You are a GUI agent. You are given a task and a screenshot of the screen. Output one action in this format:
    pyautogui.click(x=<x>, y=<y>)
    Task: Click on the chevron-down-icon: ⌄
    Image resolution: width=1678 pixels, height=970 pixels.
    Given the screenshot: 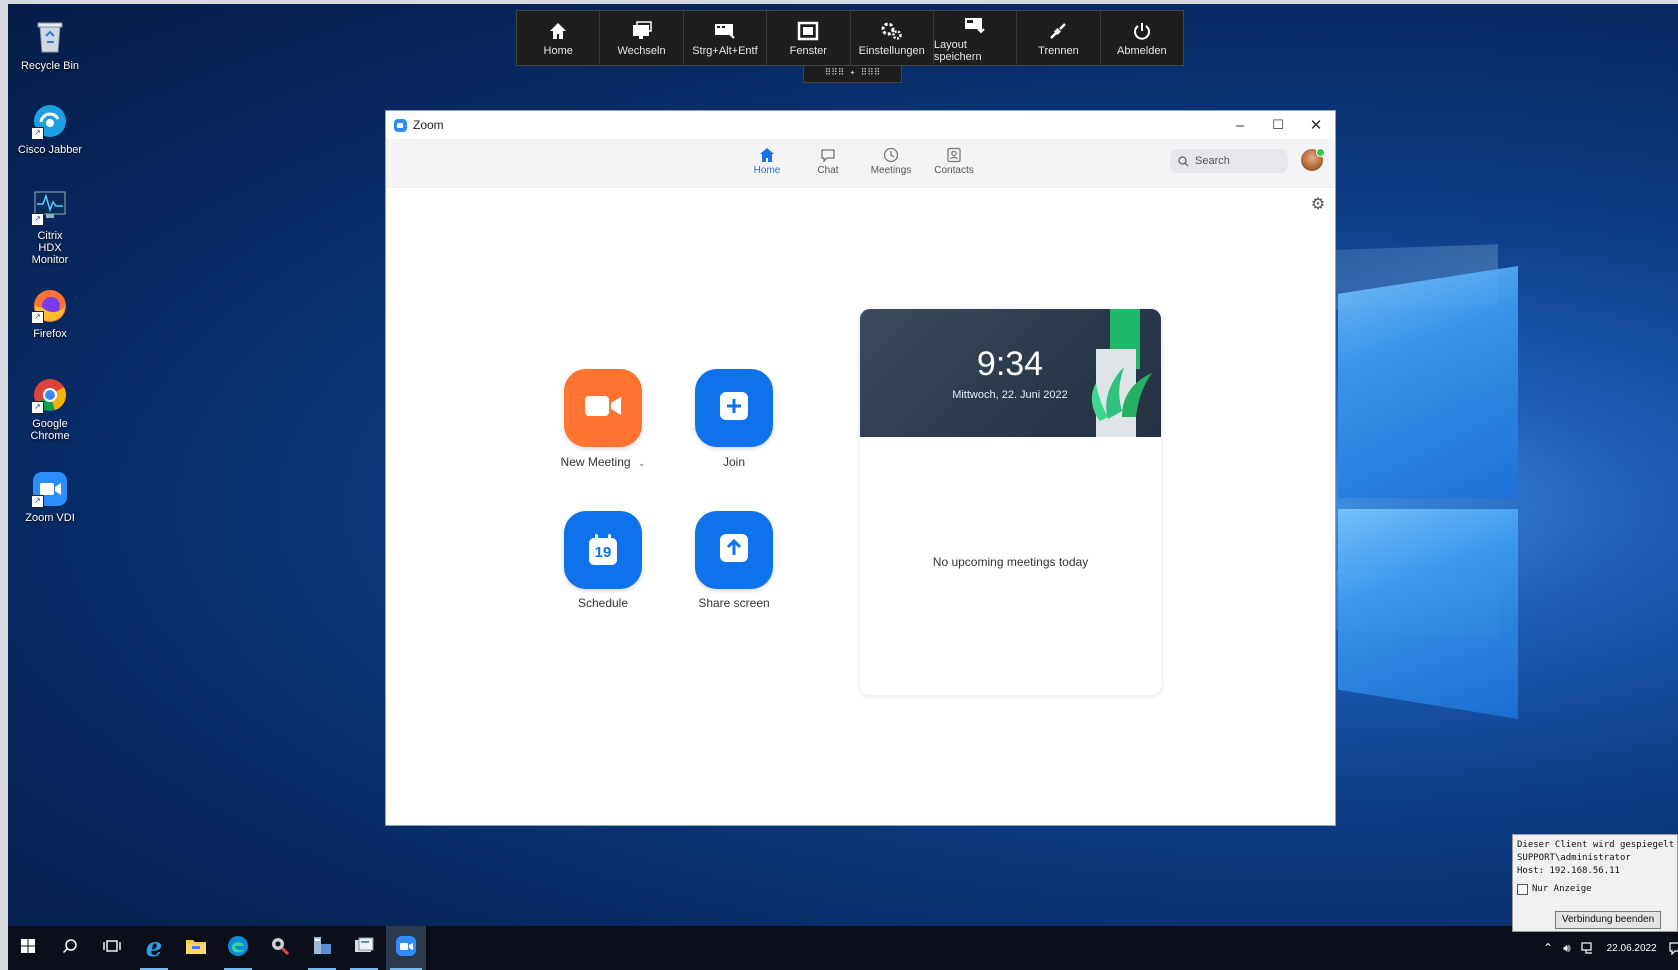 What is the action you would take?
    pyautogui.click(x=642, y=463)
    